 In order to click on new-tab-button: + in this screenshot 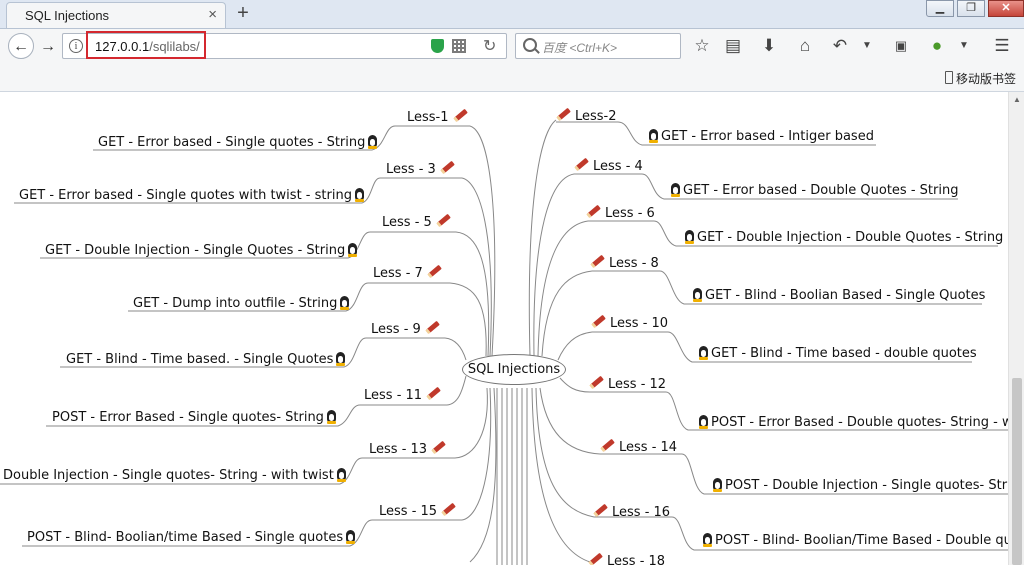, I will do `click(243, 13)`.